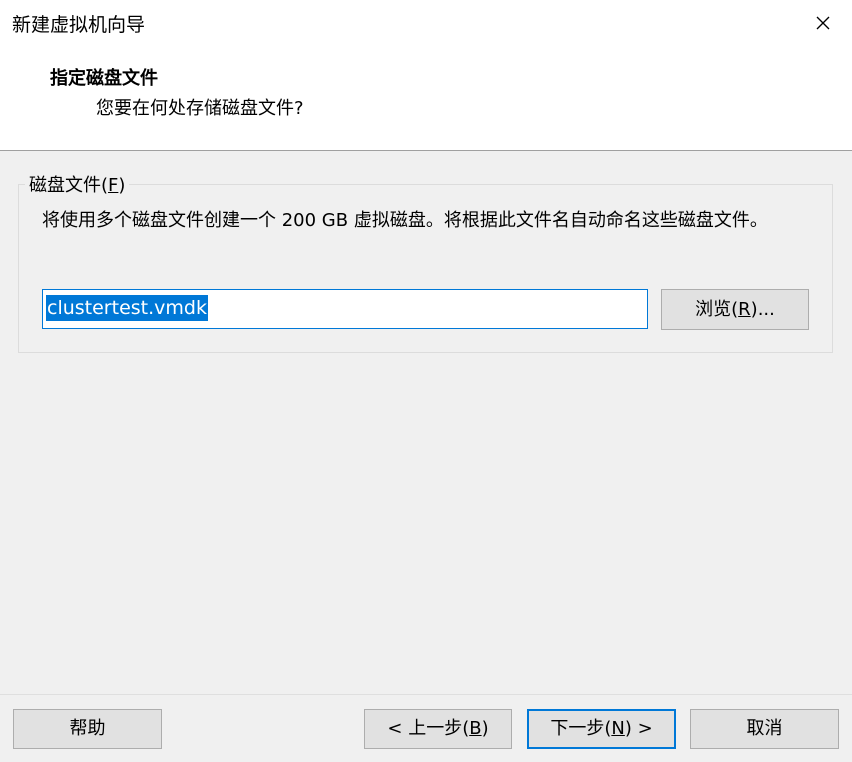 This screenshot has width=852, height=762. Describe the element at coordinates (127, 308) in the screenshot. I see `disk-file-input-value: clustertest.vmdk` at that location.